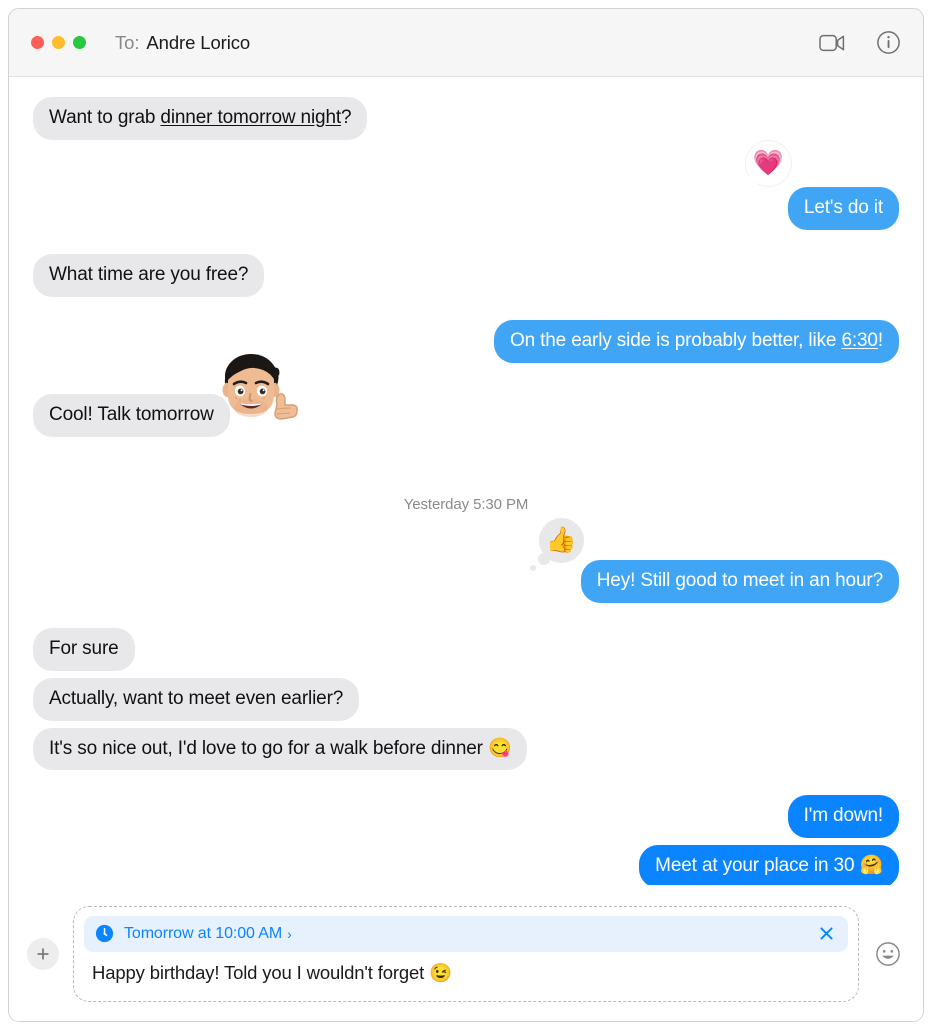  Describe the element at coordinates (880, 340) in the screenshot. I see `message-text-suffix: !` at that location.